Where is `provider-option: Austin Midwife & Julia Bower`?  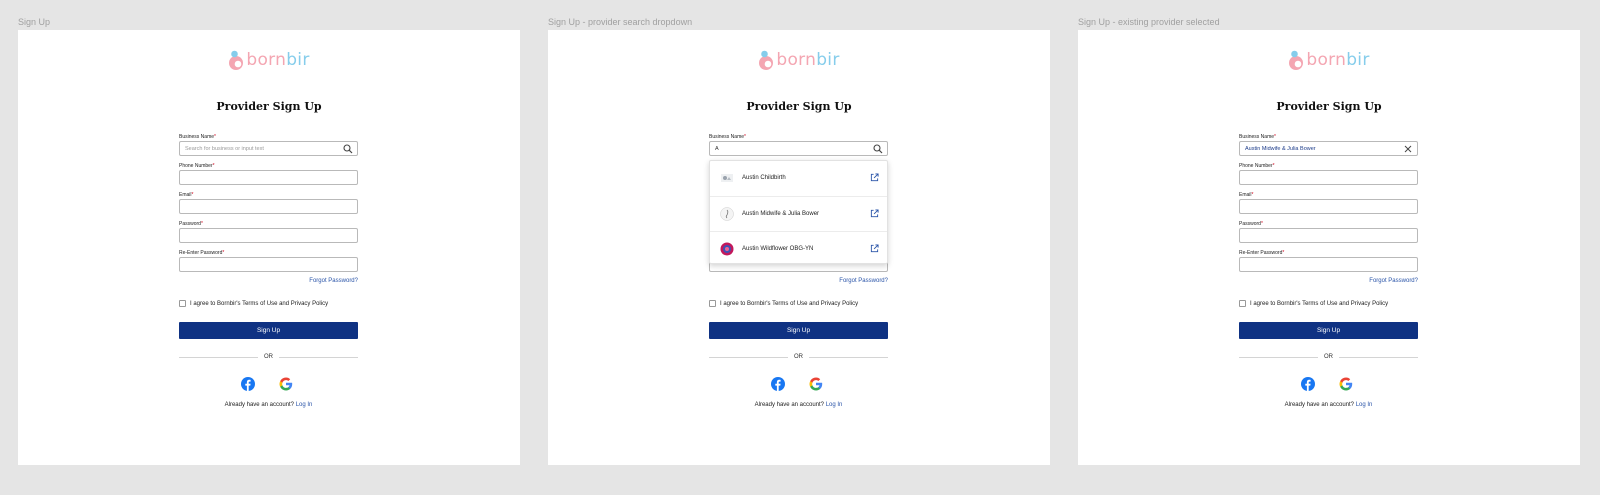 provider-option: Austin Midwife & Julia Bower is located at coordinates (798, 213).